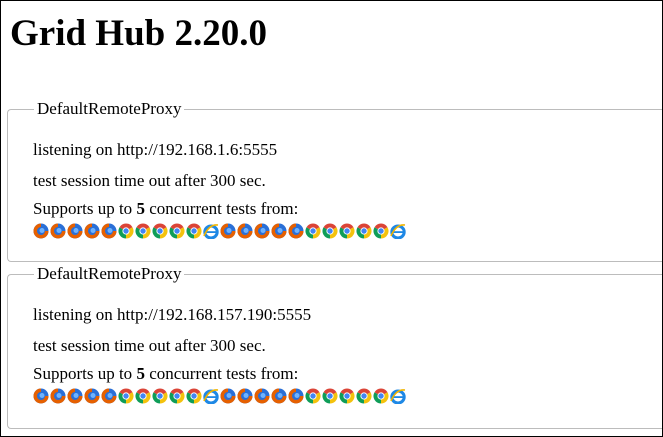  What do you see at coordinates (138, 33) in the screenshot?
I see `page-title: Grid Hub 2.20.0` at bounding box center [138, 33].